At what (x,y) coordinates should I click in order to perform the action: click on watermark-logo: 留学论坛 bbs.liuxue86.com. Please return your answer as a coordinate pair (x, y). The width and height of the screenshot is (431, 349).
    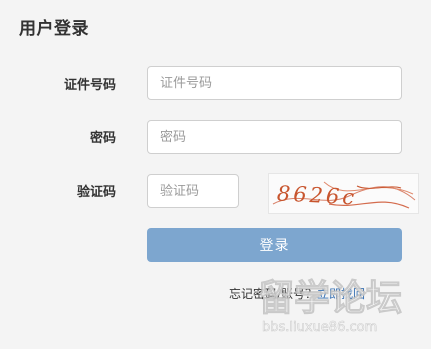
    Looking at the image, I should click on (343, 303).